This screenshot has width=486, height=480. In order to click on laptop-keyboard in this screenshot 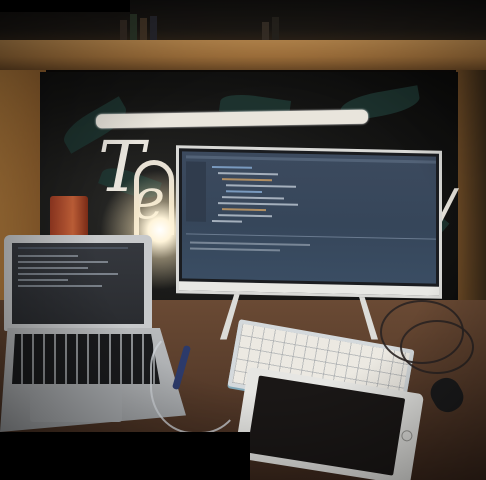, I will do `click(86, 359)`.